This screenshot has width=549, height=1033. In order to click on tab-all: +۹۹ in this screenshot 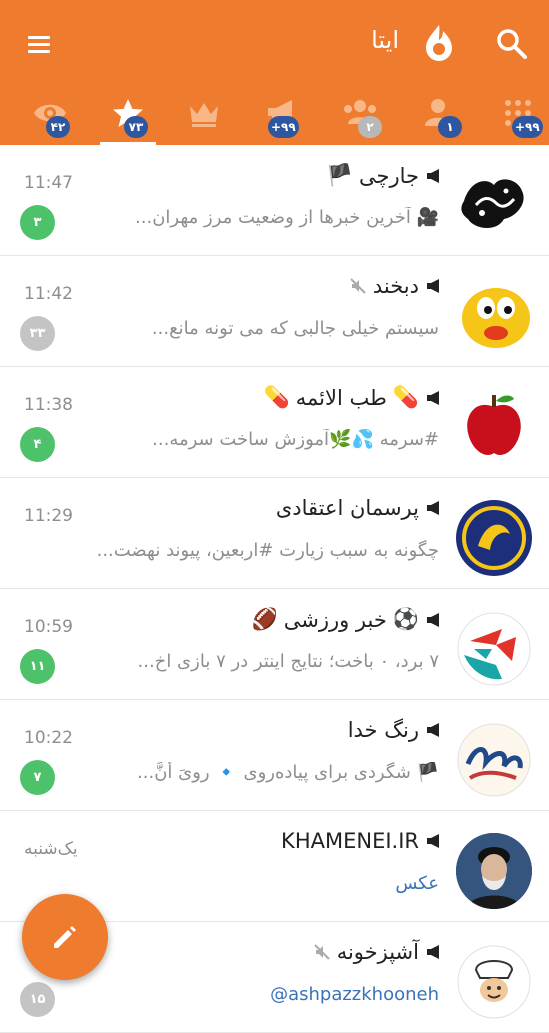, I will do `click(514, 117)`.